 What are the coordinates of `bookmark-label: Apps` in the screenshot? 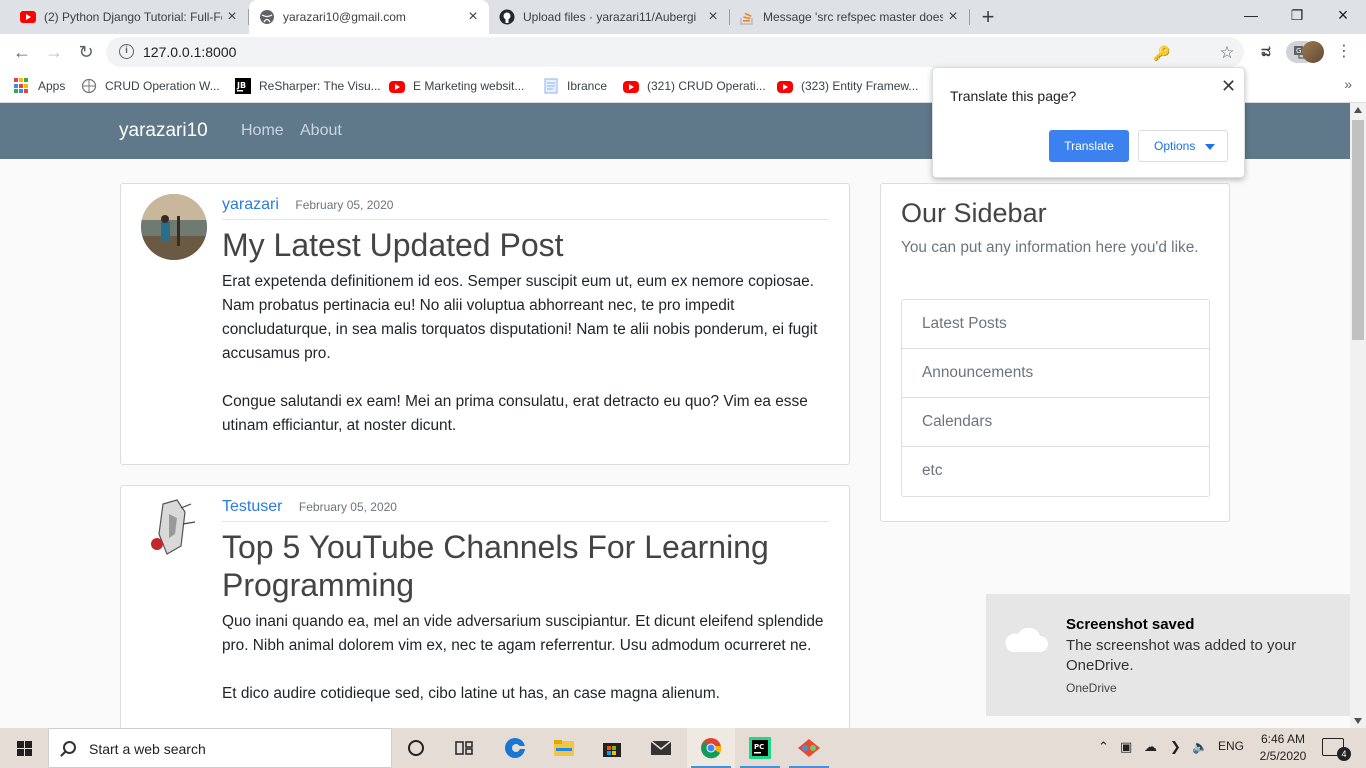 It's located at (52, 86).